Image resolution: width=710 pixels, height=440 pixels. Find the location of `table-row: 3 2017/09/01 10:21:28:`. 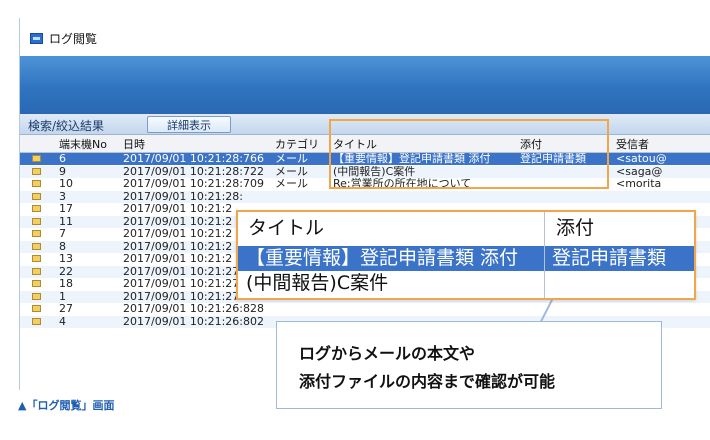

table-row: 3 2017/09/01 10:21:28: is located at coordinates (365, 196).